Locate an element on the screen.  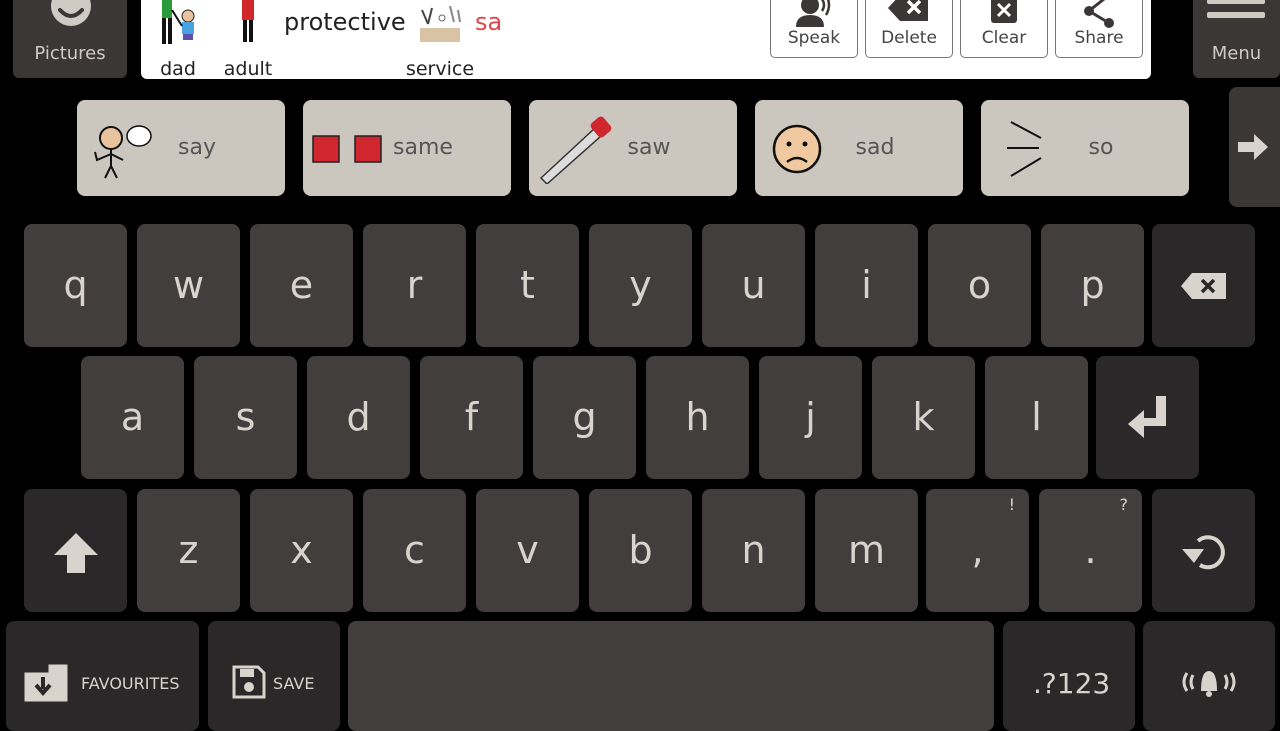
so-symbol-icon is located at coordinates (1024, 149).